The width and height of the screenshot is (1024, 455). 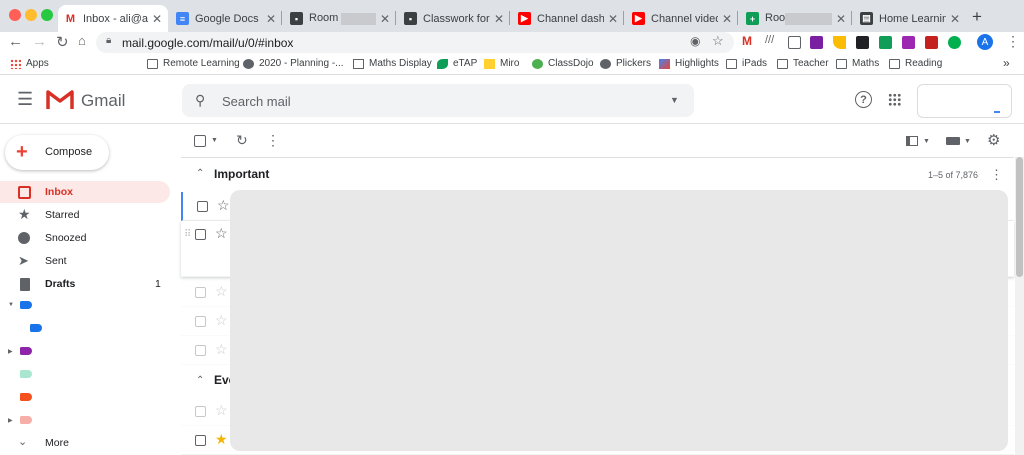 I want to click on tab-google-docs: ≡ Google Docs ✕, so click(x=226, y=18).